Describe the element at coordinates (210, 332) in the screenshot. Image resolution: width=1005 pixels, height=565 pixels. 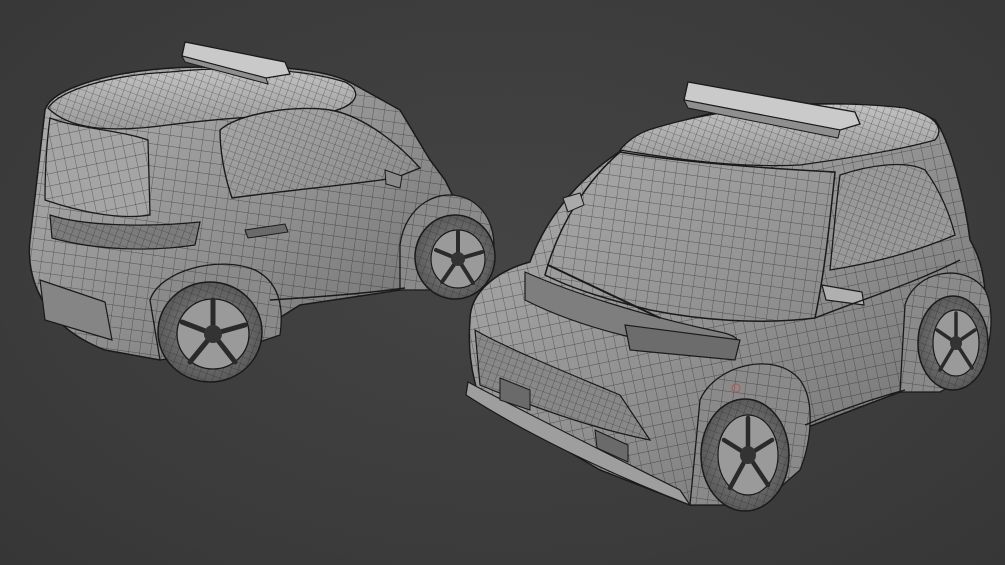
I see `left-car-rear-wheel` at that location.